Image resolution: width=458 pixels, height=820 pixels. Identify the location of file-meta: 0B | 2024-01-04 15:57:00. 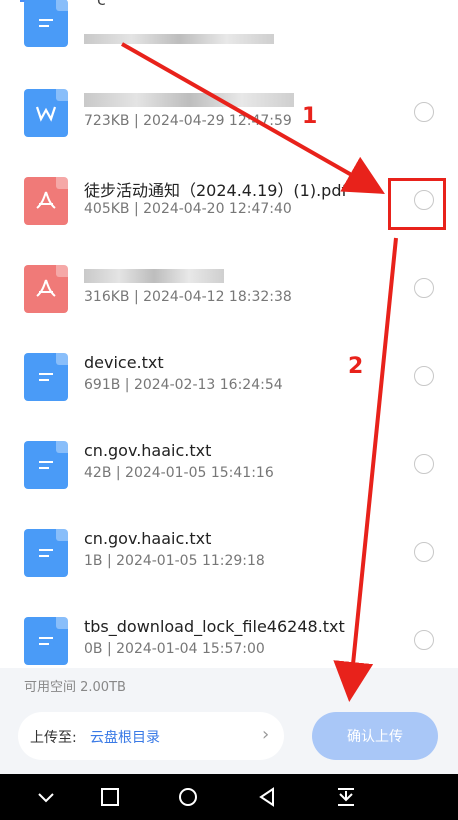
(174, 649).